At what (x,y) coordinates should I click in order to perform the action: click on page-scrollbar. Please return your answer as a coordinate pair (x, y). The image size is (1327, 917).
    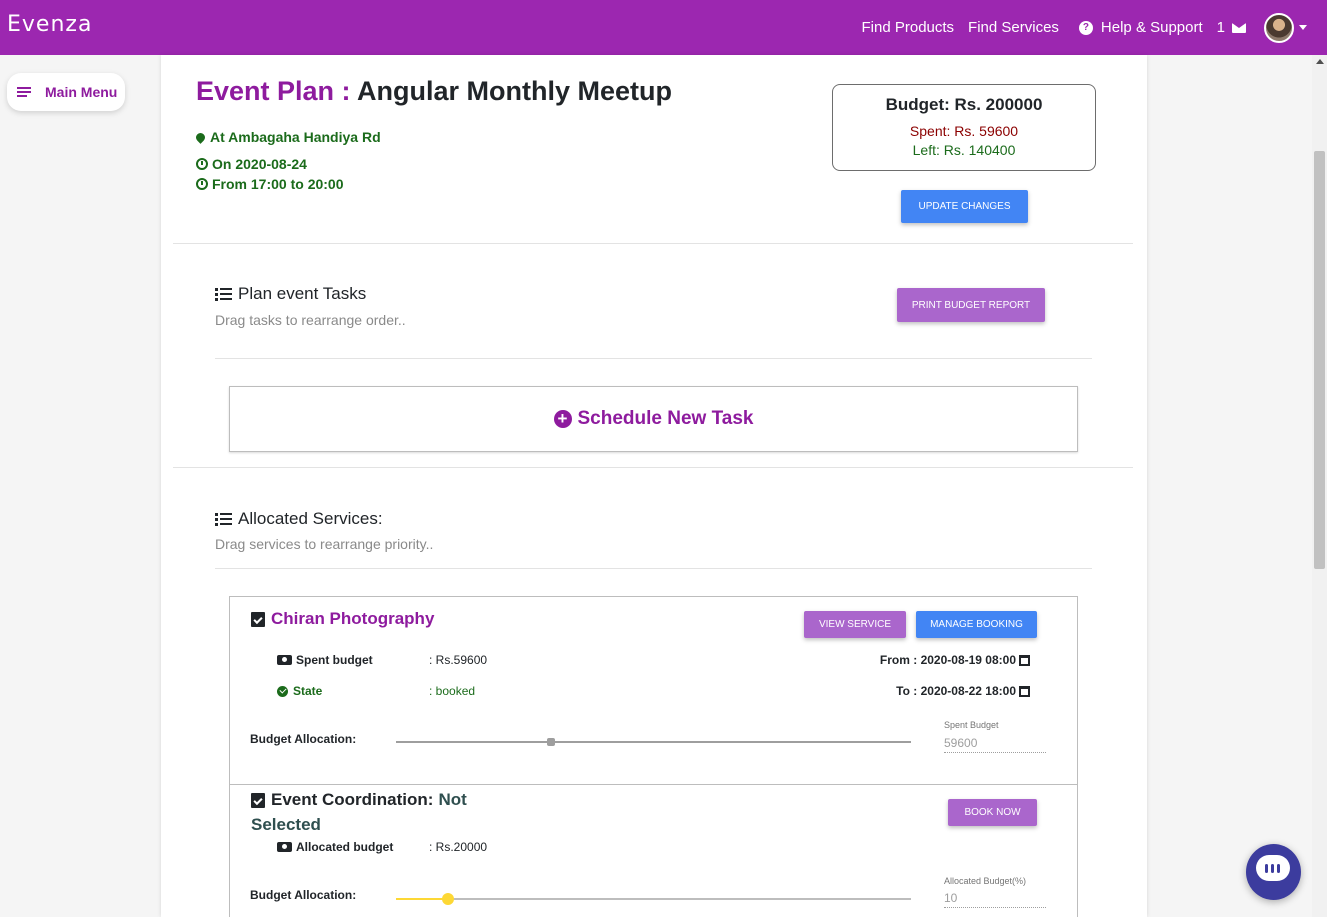
    Looking at the image, I should click on (1319, 486).